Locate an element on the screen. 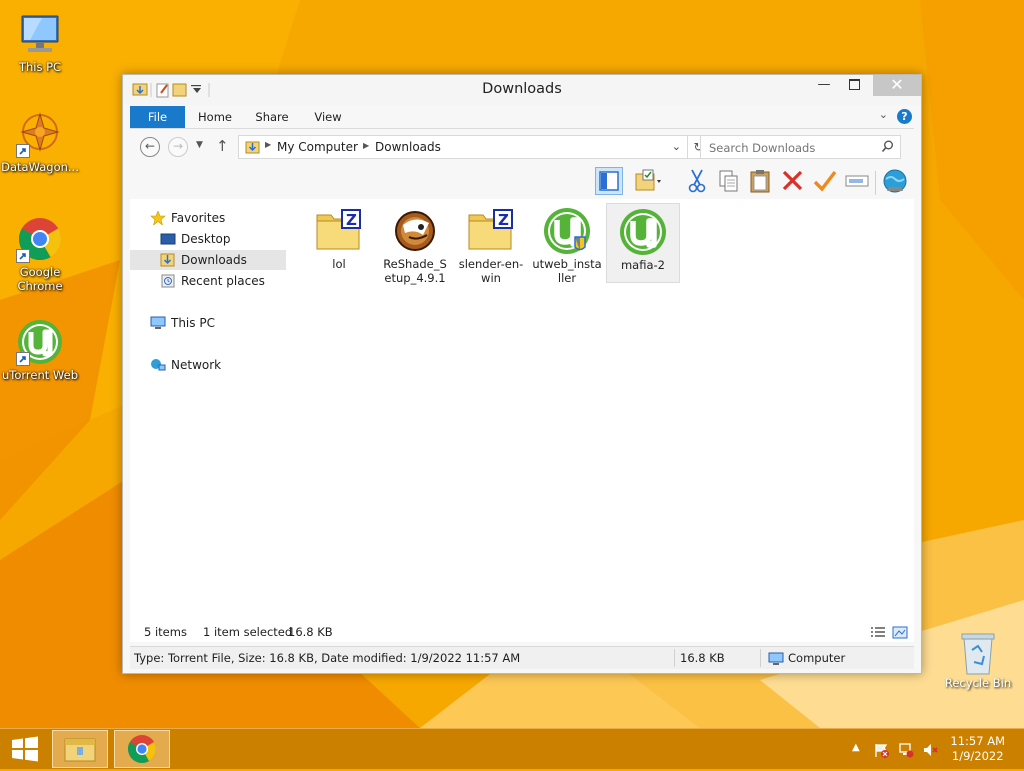 The image size is (1024, 771). rename-button is located at coordinates (857, 181).